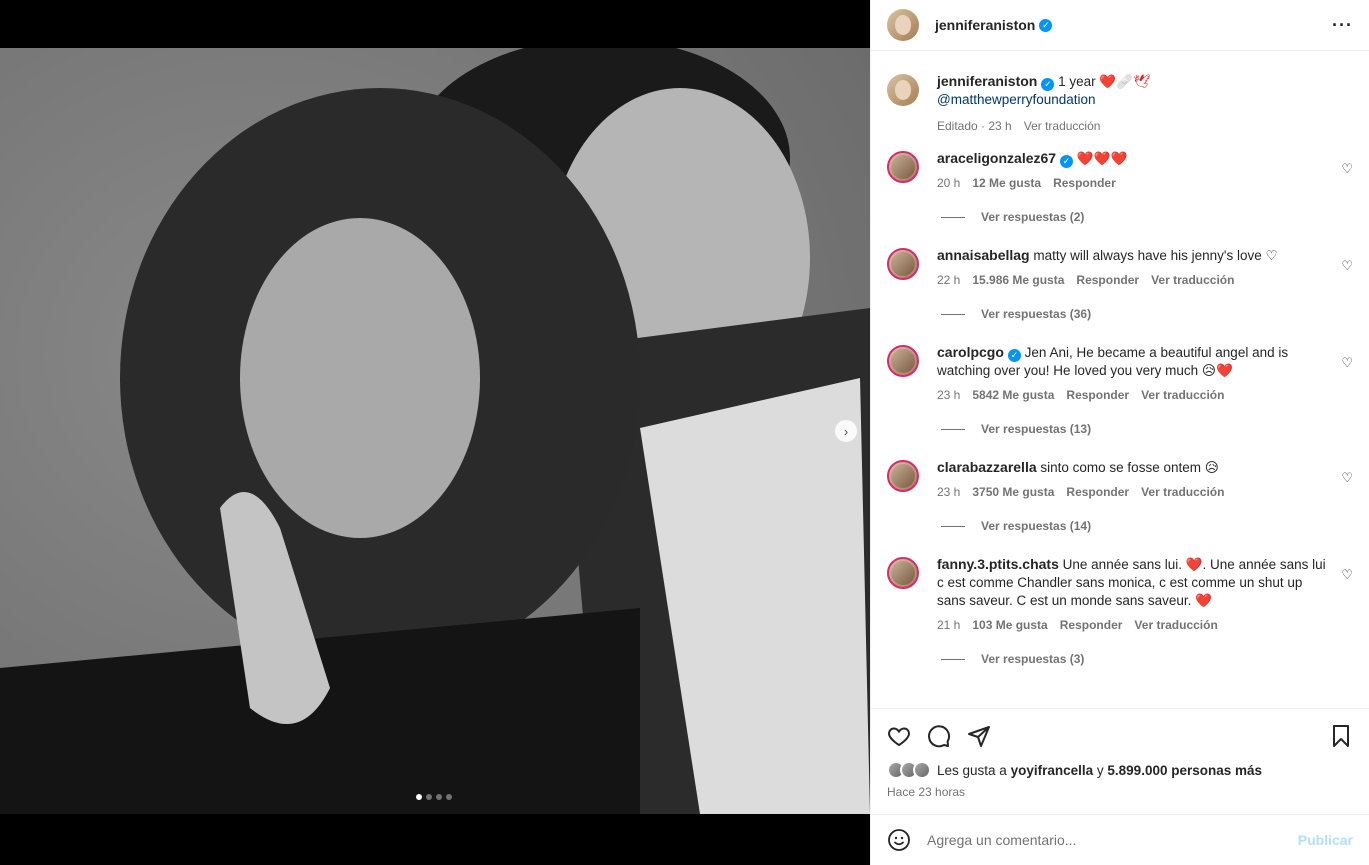 The image size is (1369, 865). What do you see at coordinates (1013, 395) in the screenshot?
I see `comment-likes: 5842 Me gusta` at bounding box center [1013, 395].